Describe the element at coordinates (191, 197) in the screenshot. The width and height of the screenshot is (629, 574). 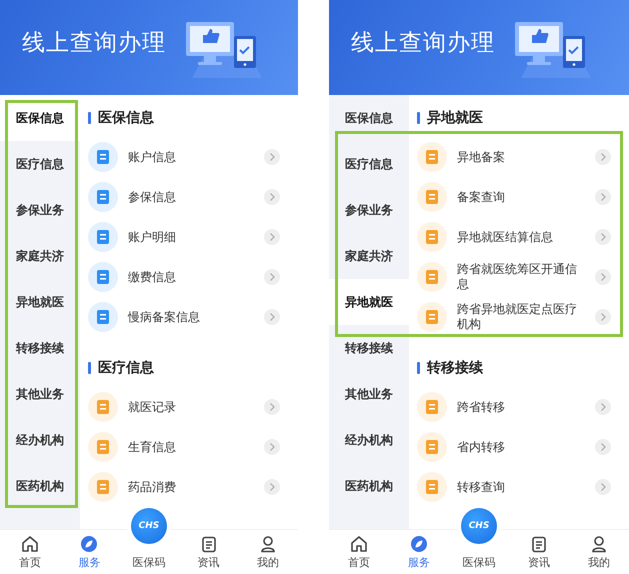
I see `menu-item-label: 参保信息` at that location.